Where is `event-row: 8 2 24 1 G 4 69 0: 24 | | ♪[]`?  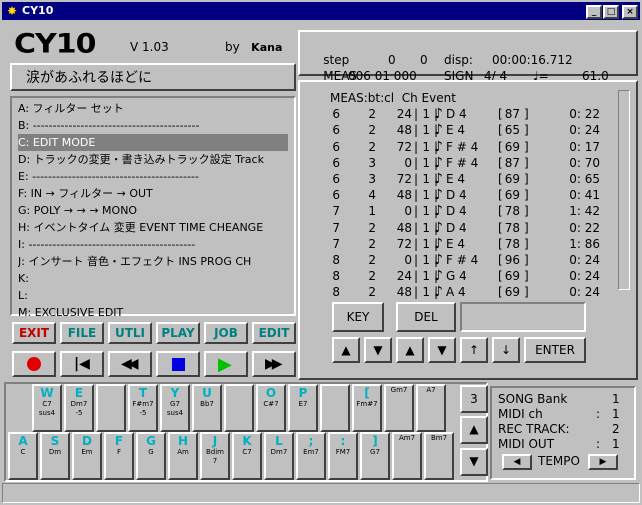
event-row: 8 2 24 1 G 4 69 0: 24 | | ♪[] is located at coordinates (460, 276).